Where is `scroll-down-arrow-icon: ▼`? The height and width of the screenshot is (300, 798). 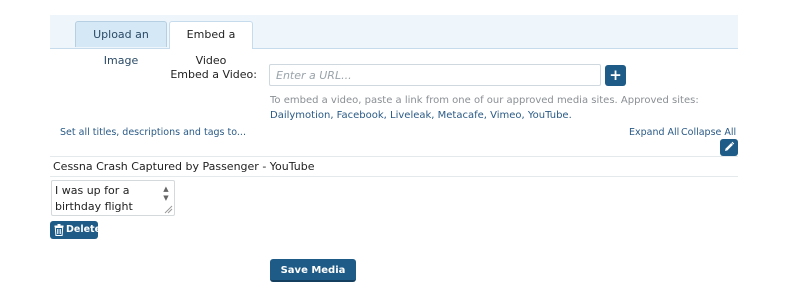
scroll-down-arrow-icon: ▼ is located at coordinates (166, 198).